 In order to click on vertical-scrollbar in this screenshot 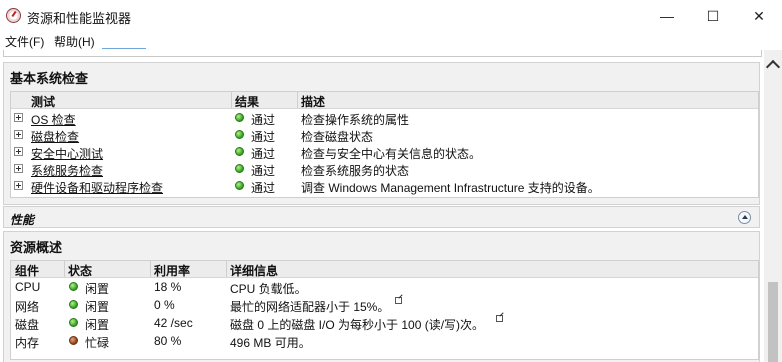, I will do `click(773, 206)`.